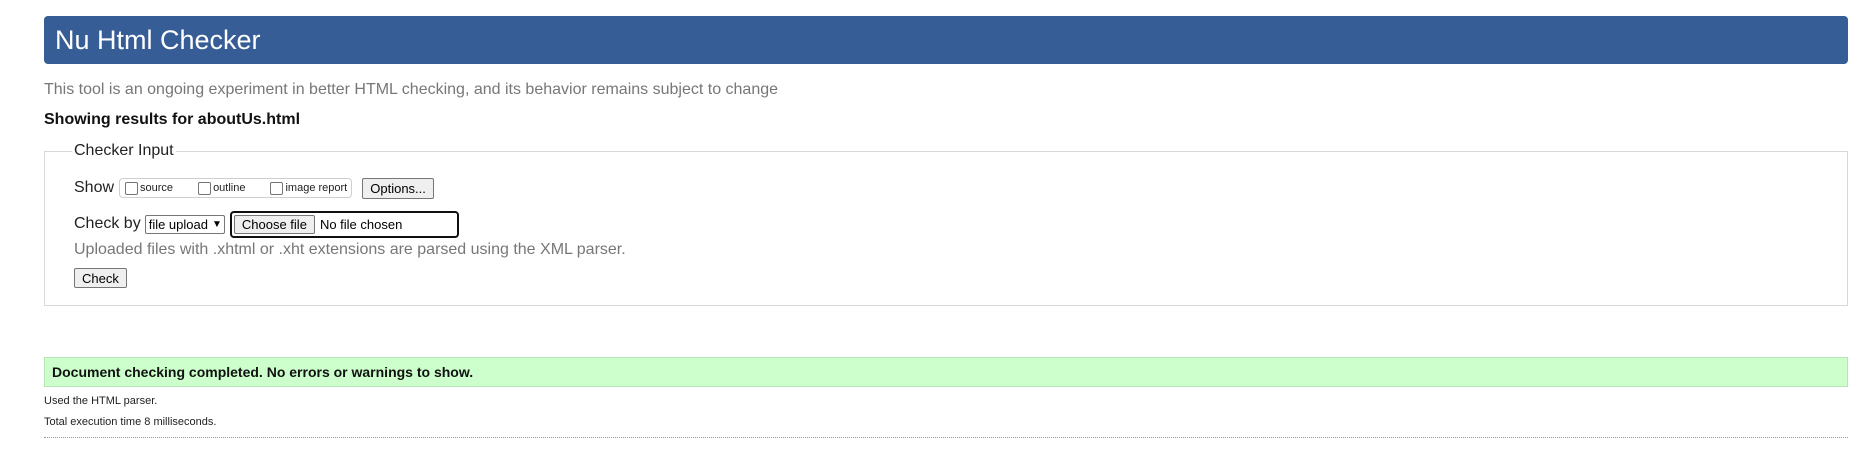 This screenshot has width=1862, height=450. What do you see at coordinates (946, 437) in the screenshot?
I see `divider` at bounding box center [946, 437].